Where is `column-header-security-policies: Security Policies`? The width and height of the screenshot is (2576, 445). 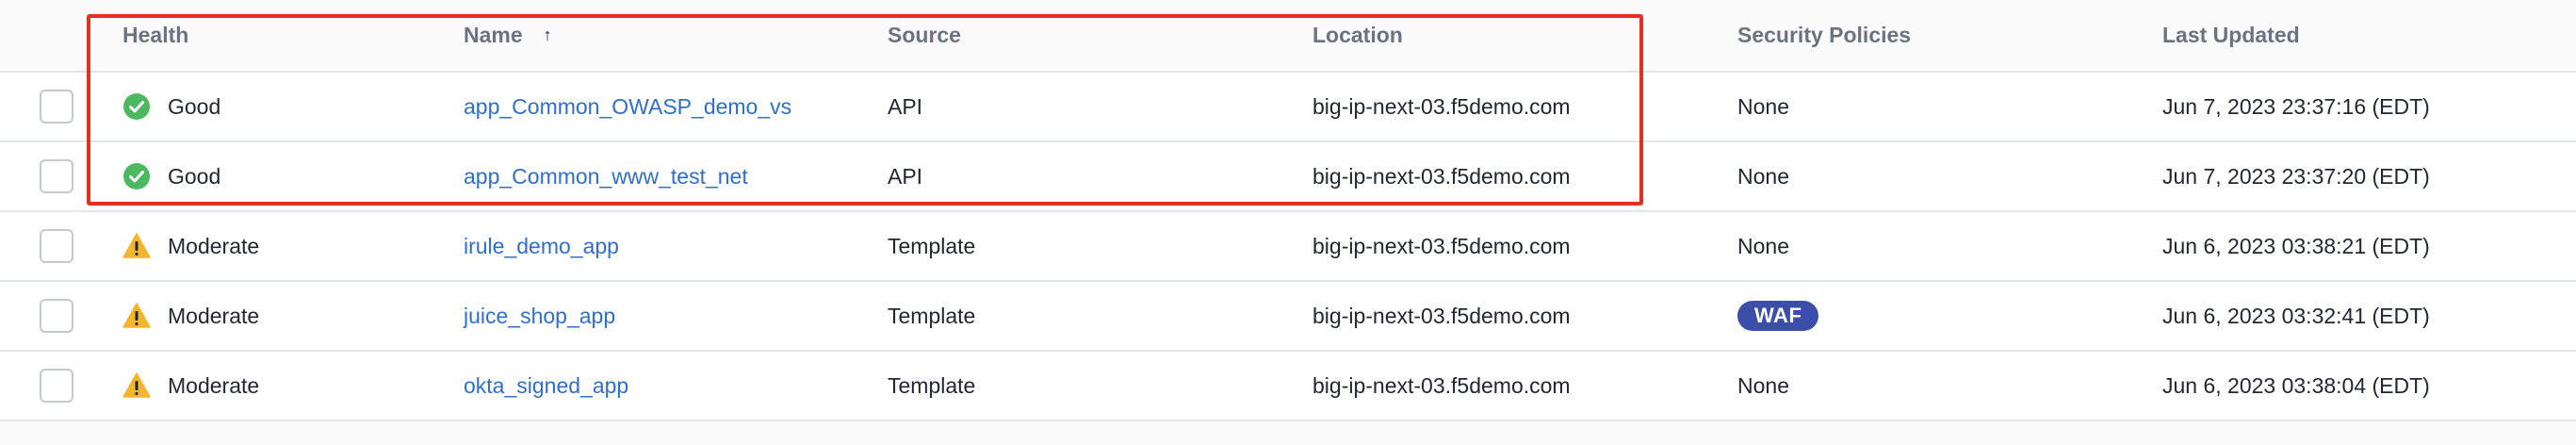
column-header-security-policies: Security Policies is located at coordinates (1824, 36).